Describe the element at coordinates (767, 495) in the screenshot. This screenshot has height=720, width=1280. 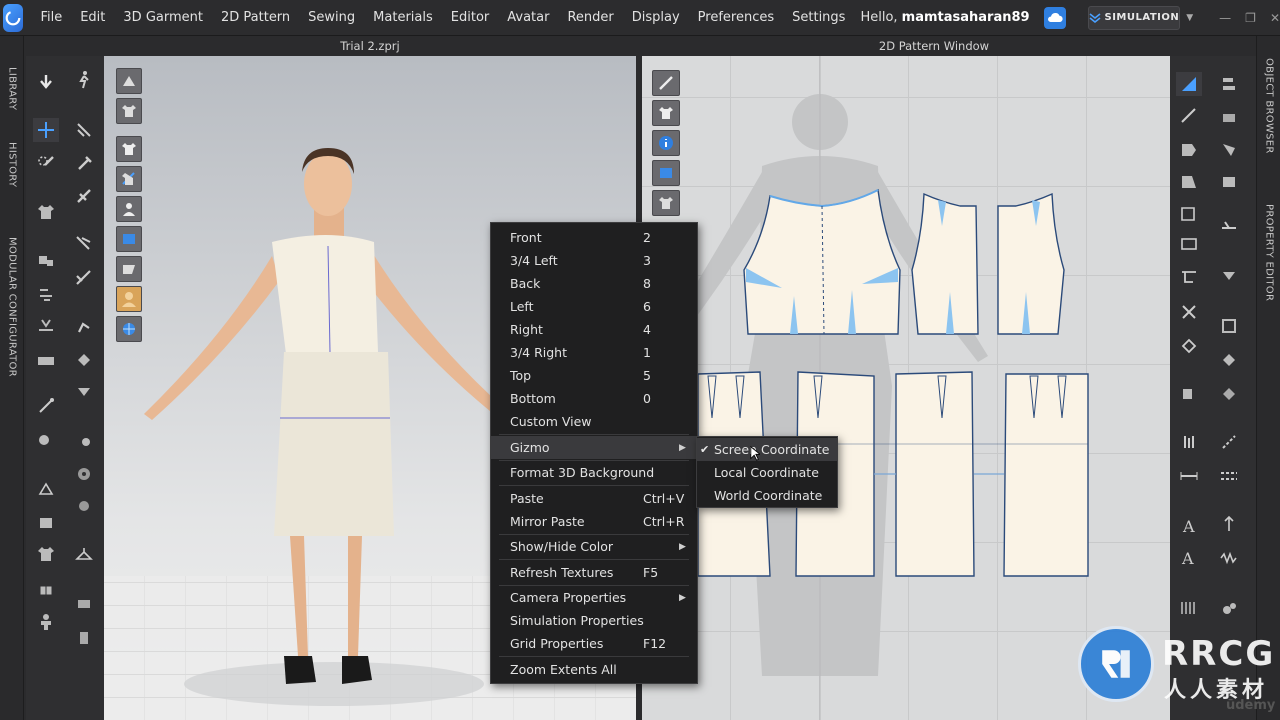
I see `submenu-item-world-coordinate: World Coordinate` at that location.